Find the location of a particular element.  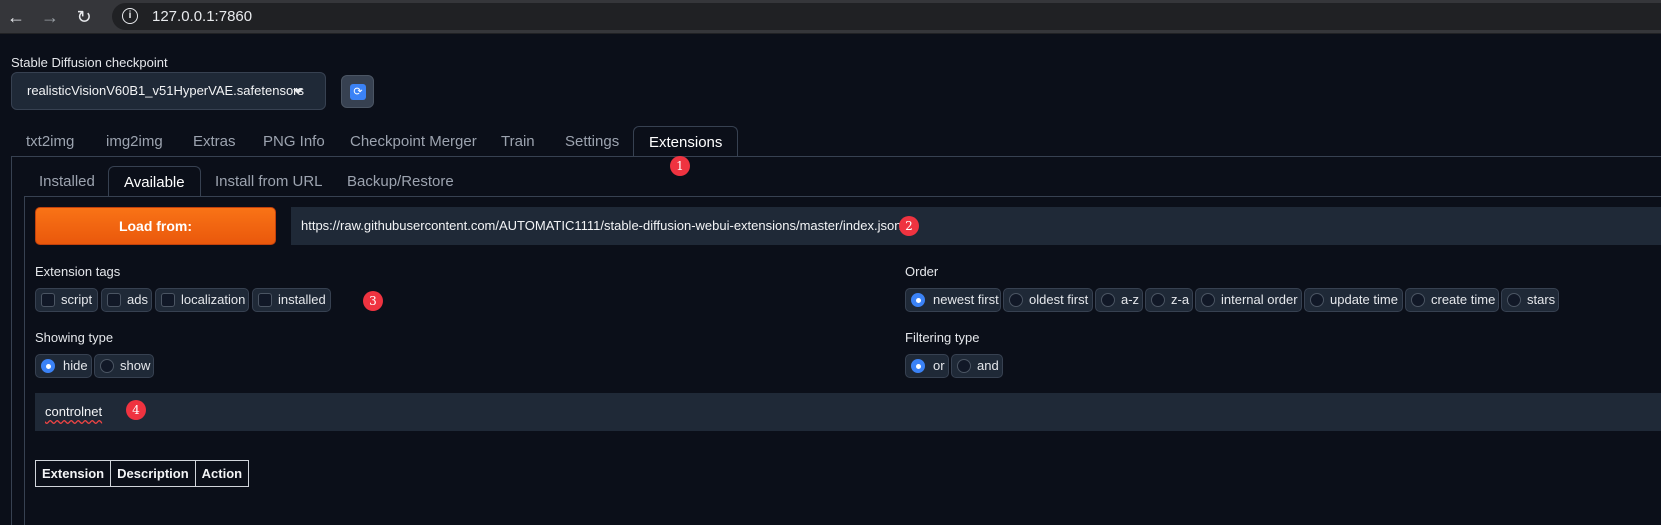

annotation-badge-4: 4 is located at coordinates (136, 410).